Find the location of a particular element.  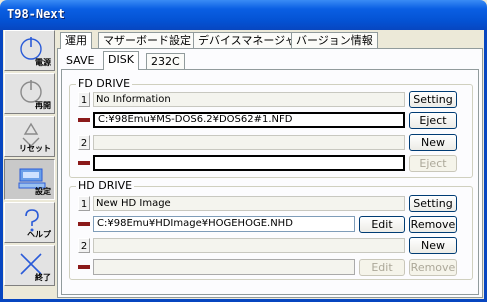

fd1-info: No Information is located at coordinates (249, 99).